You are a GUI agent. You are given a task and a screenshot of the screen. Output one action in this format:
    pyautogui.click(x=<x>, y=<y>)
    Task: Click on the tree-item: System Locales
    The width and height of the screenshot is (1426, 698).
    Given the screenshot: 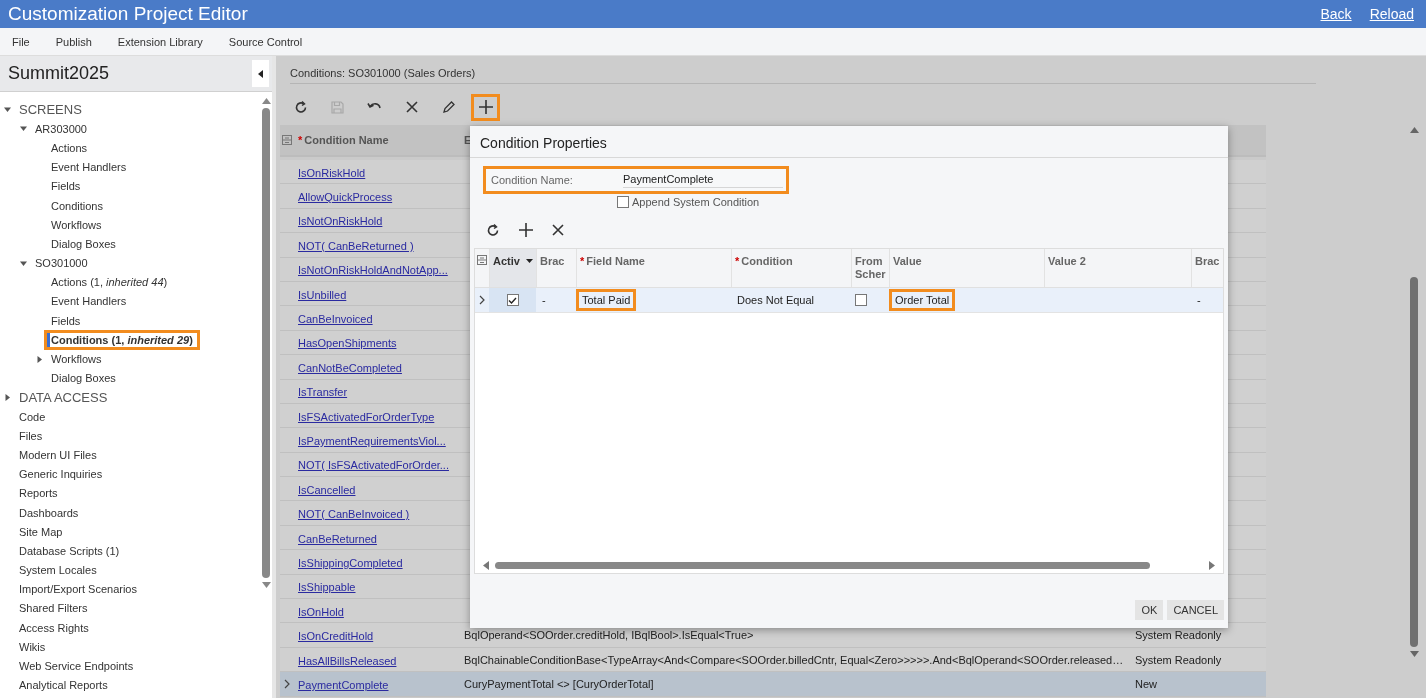 What is the action you would take?
    pyautogui.click(x=58, y=570)
    